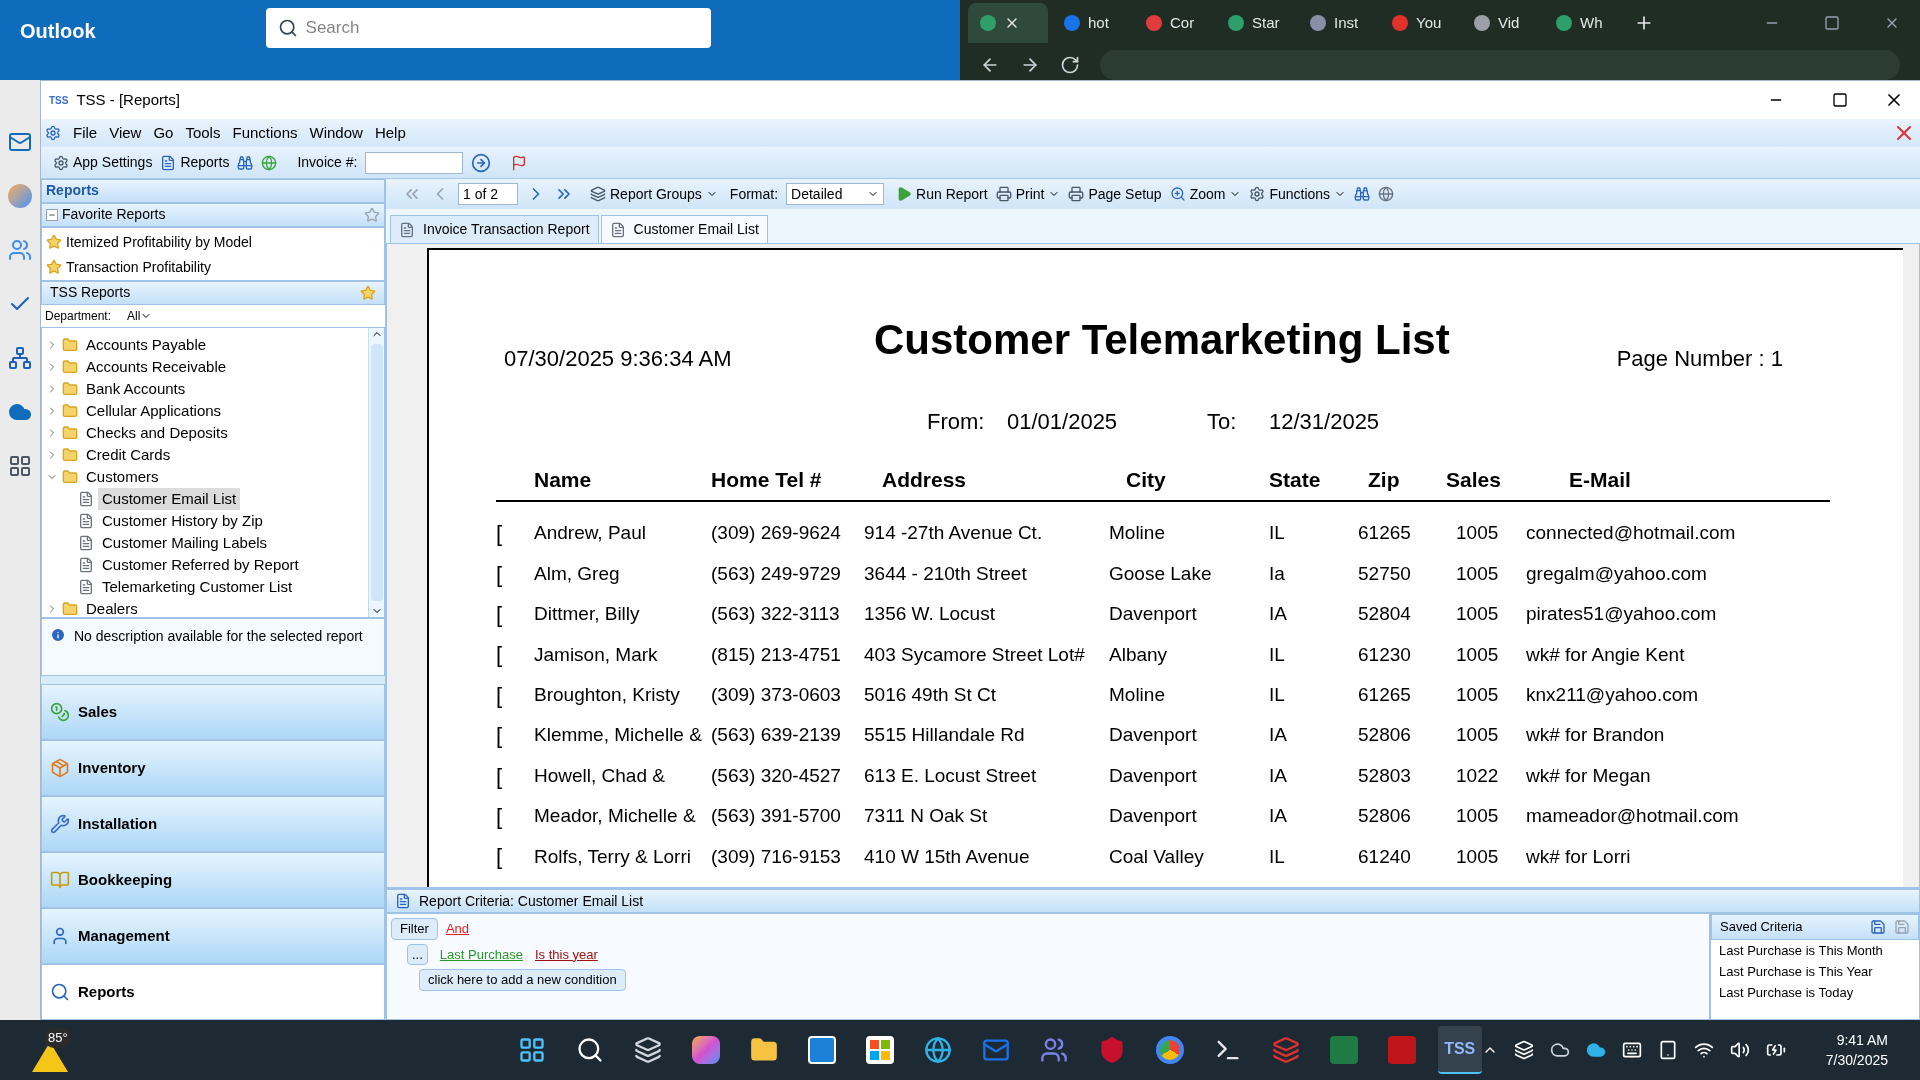 This screenshot has width=1920, height=1080. I want to click on apps-icon, so click(20, 466).